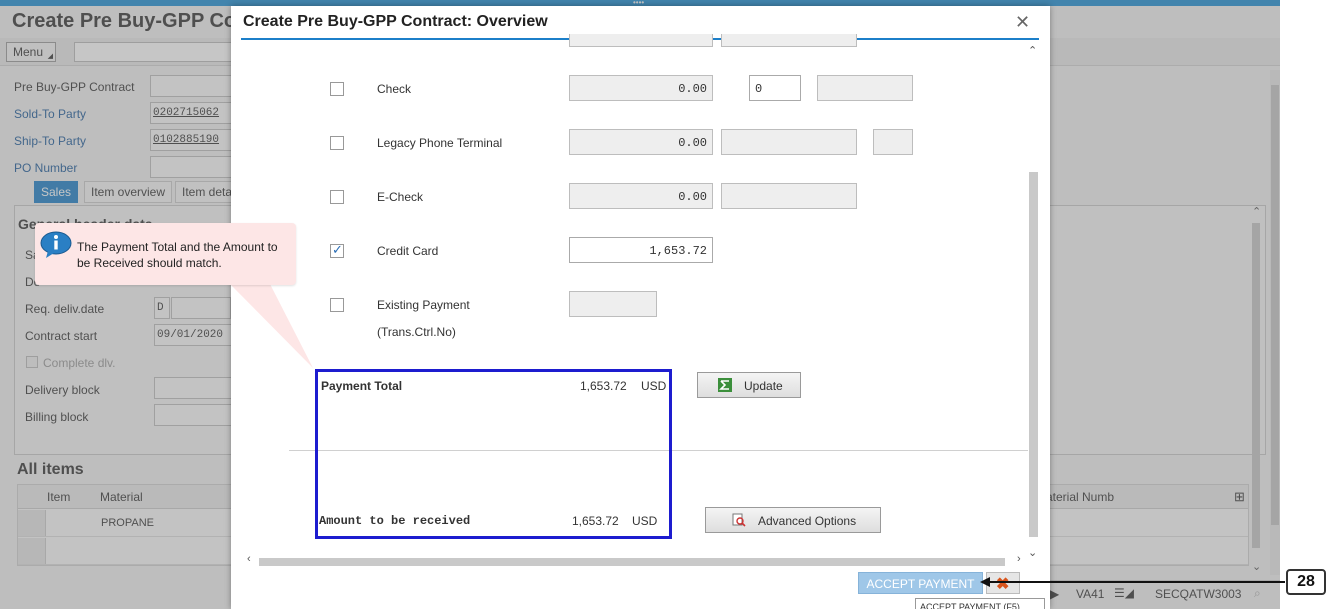 This screenshot has width=1333, height=609. I want to click on step-arrow, so click(1132, 582).